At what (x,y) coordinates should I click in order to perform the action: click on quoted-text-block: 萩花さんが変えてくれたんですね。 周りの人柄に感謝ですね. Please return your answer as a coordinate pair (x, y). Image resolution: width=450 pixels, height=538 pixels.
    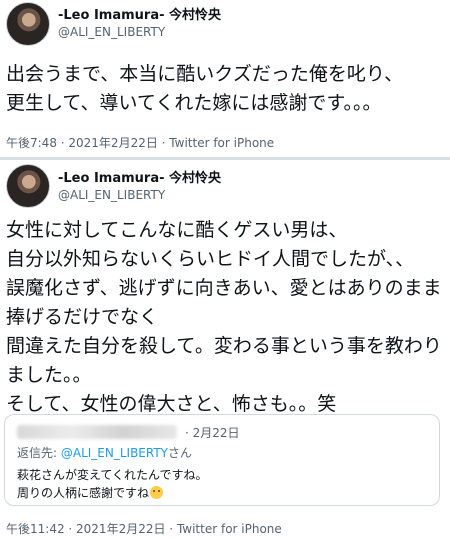
    Looking at the image, I should click on (112, 484).